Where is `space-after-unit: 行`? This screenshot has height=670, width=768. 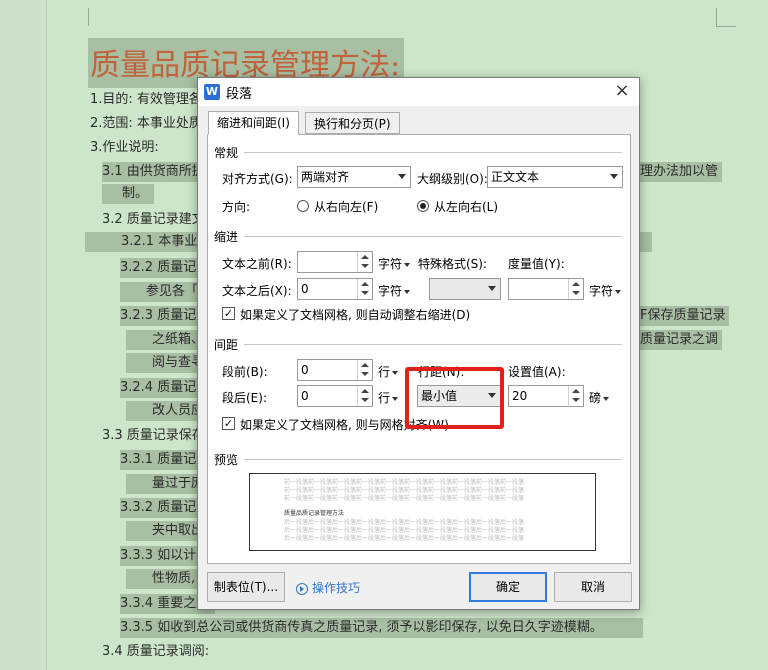
space-after-unit: 行 is located at coordinates (388, 397).